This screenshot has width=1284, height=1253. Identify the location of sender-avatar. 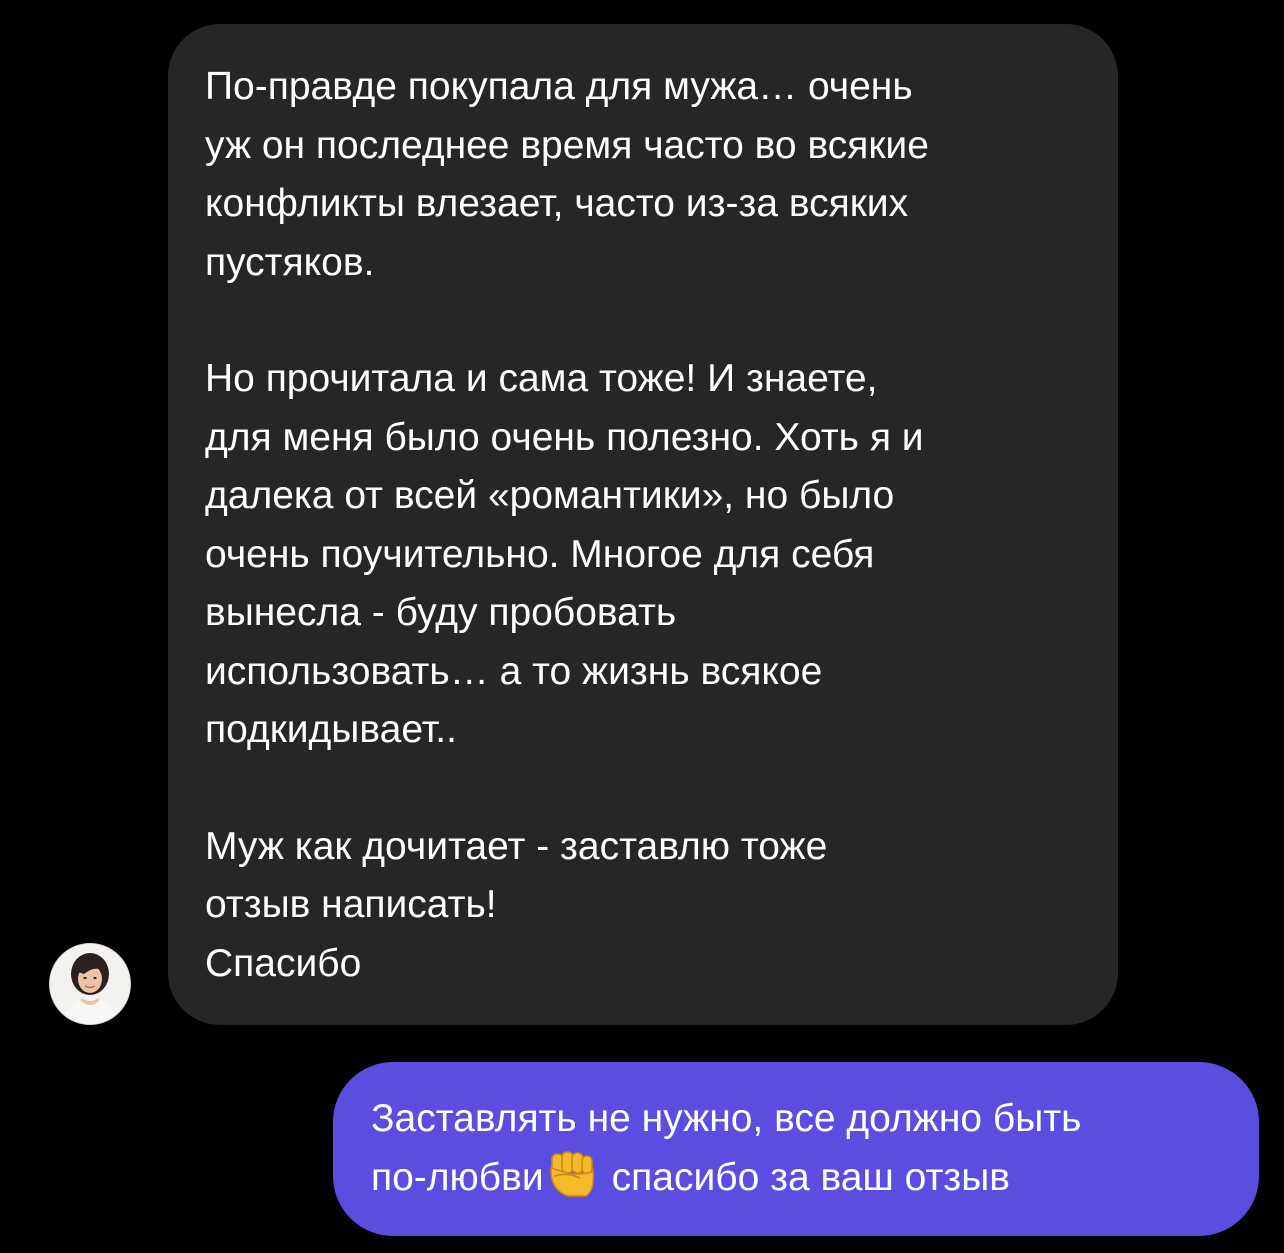
(90, 984).